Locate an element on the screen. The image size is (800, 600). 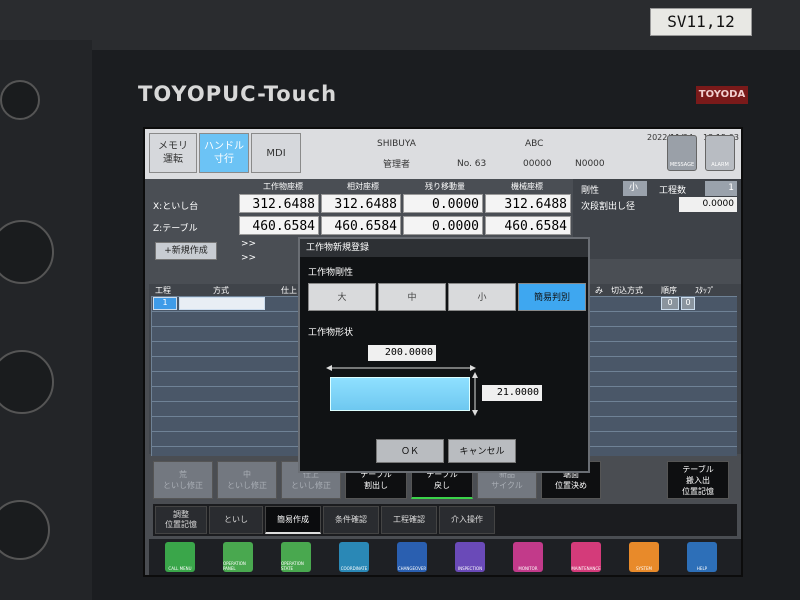
steps-label: 工程数 is located at coordinates (673, 191).